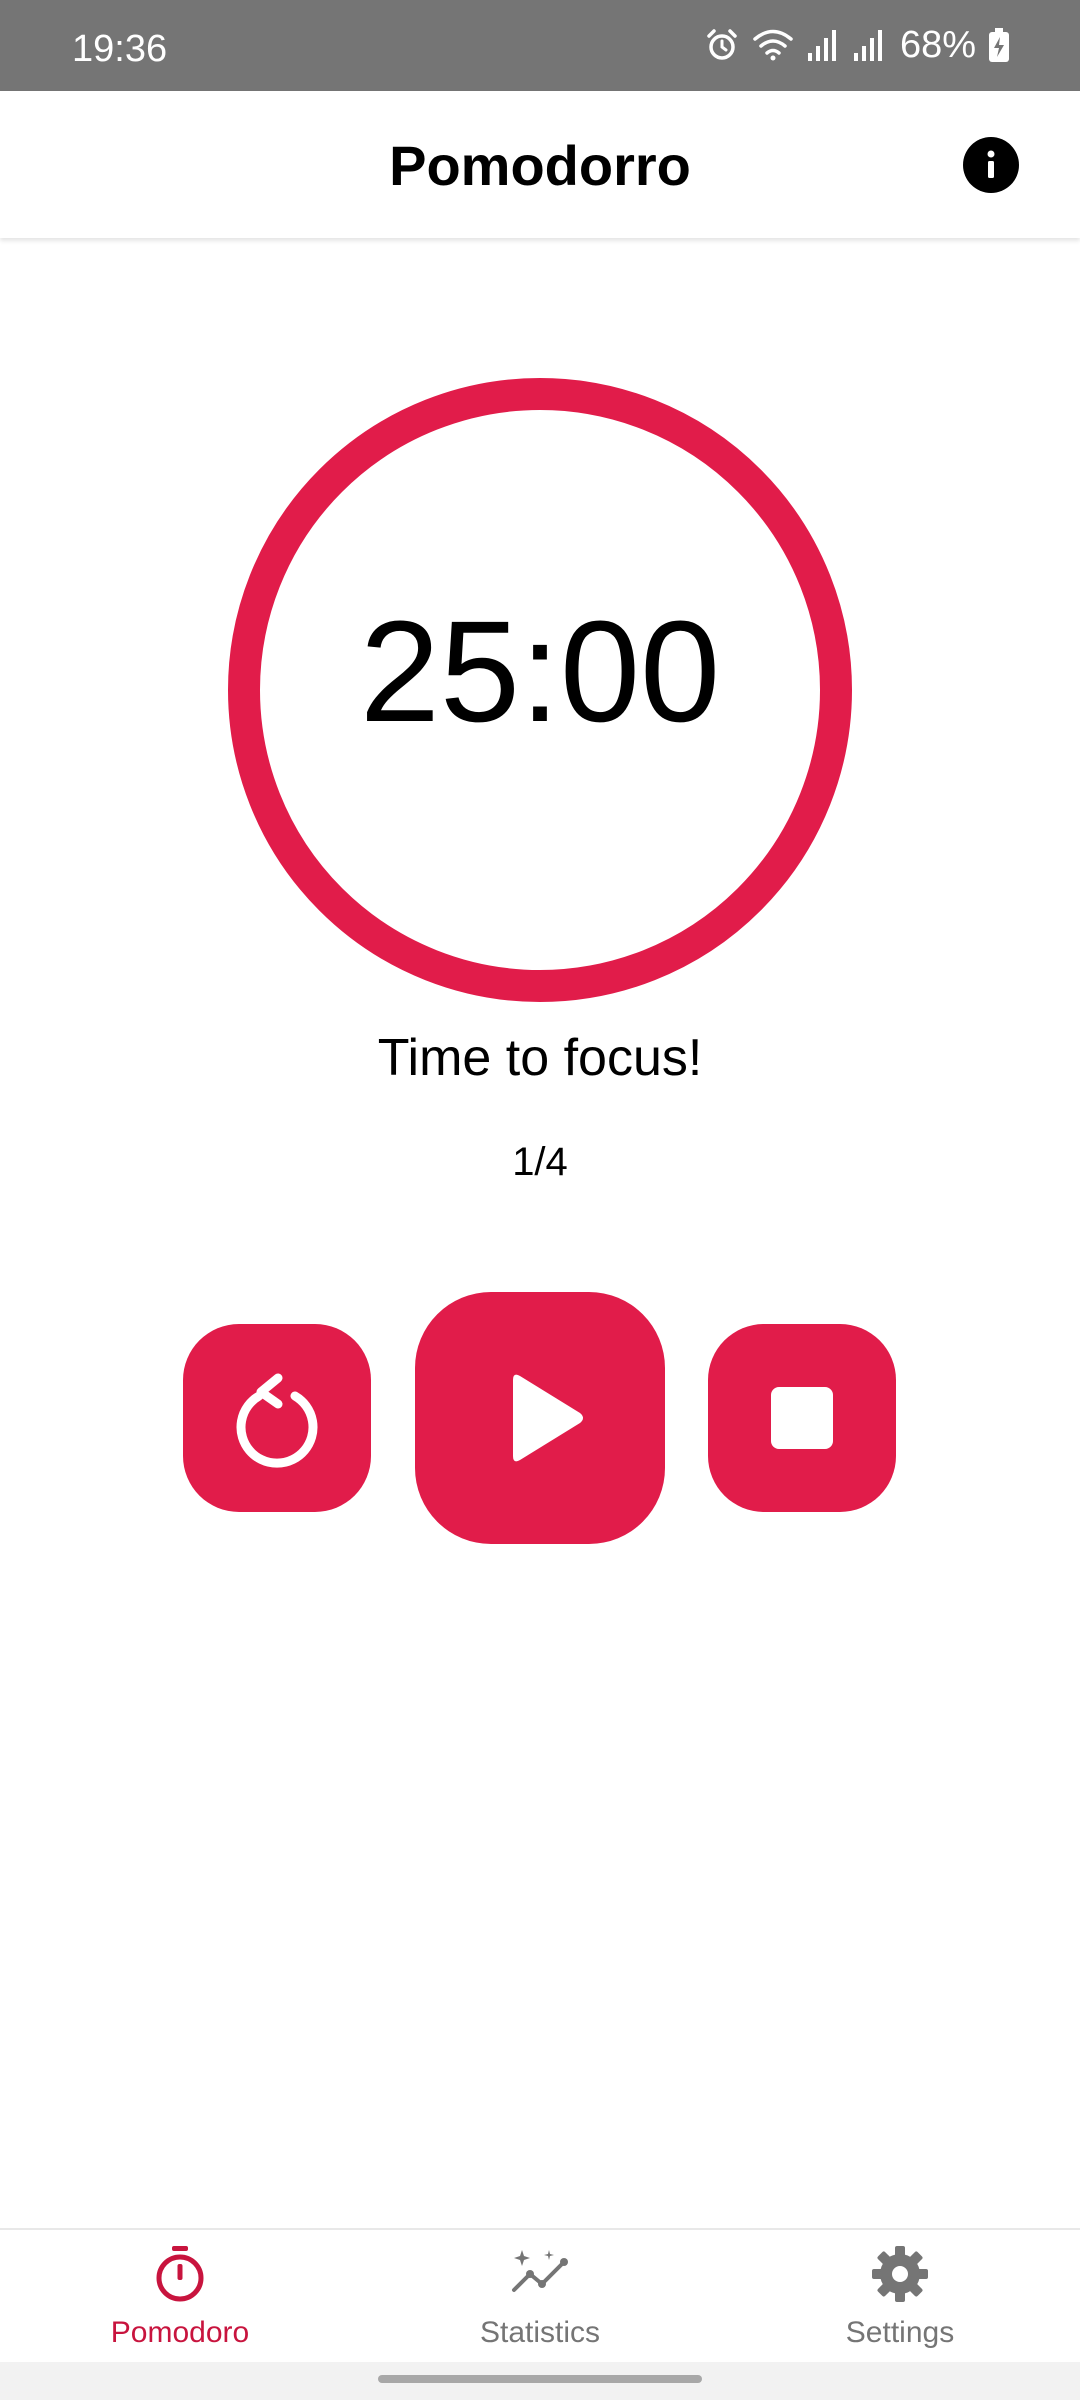  Describe the element at coordinates (999, 45) in the screenshot. I see `battery-charging-icon` at that location.